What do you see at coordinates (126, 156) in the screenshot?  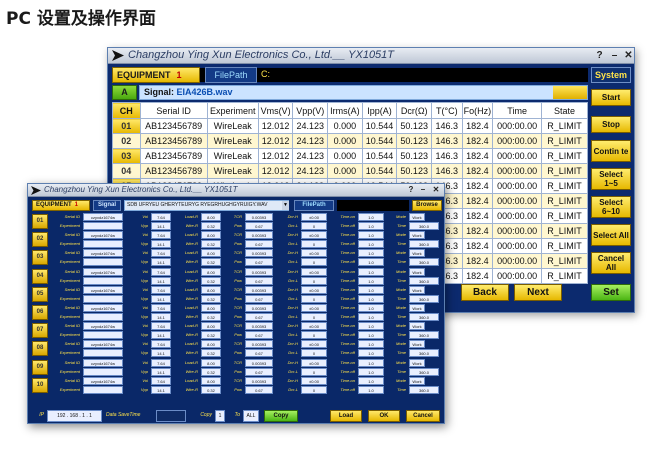 I see `channel-cell: 03` at bounding box center [126, 156].